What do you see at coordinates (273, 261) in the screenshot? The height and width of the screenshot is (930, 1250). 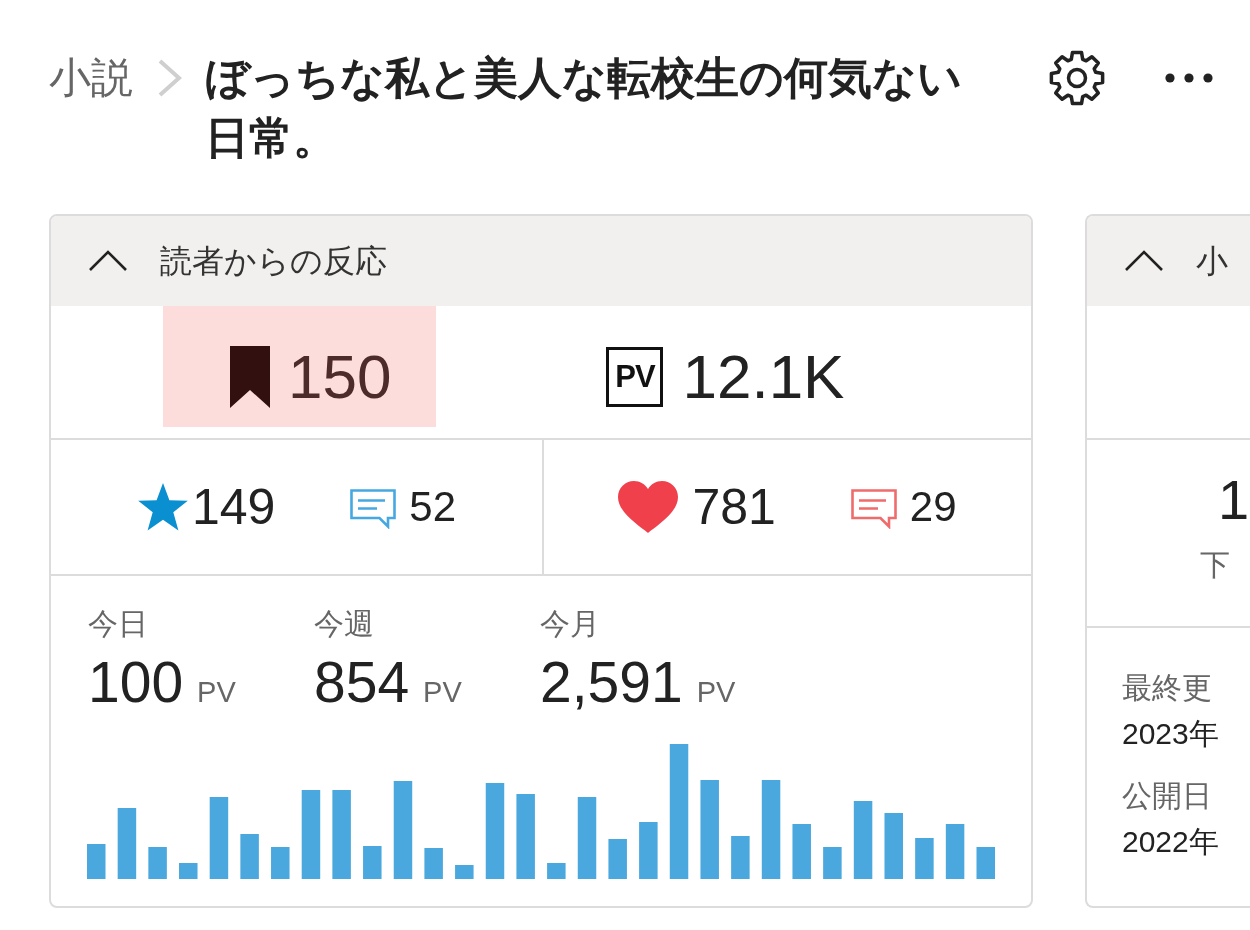 I see `card-title: 読者からの反応` at bounding box center [273, 261].